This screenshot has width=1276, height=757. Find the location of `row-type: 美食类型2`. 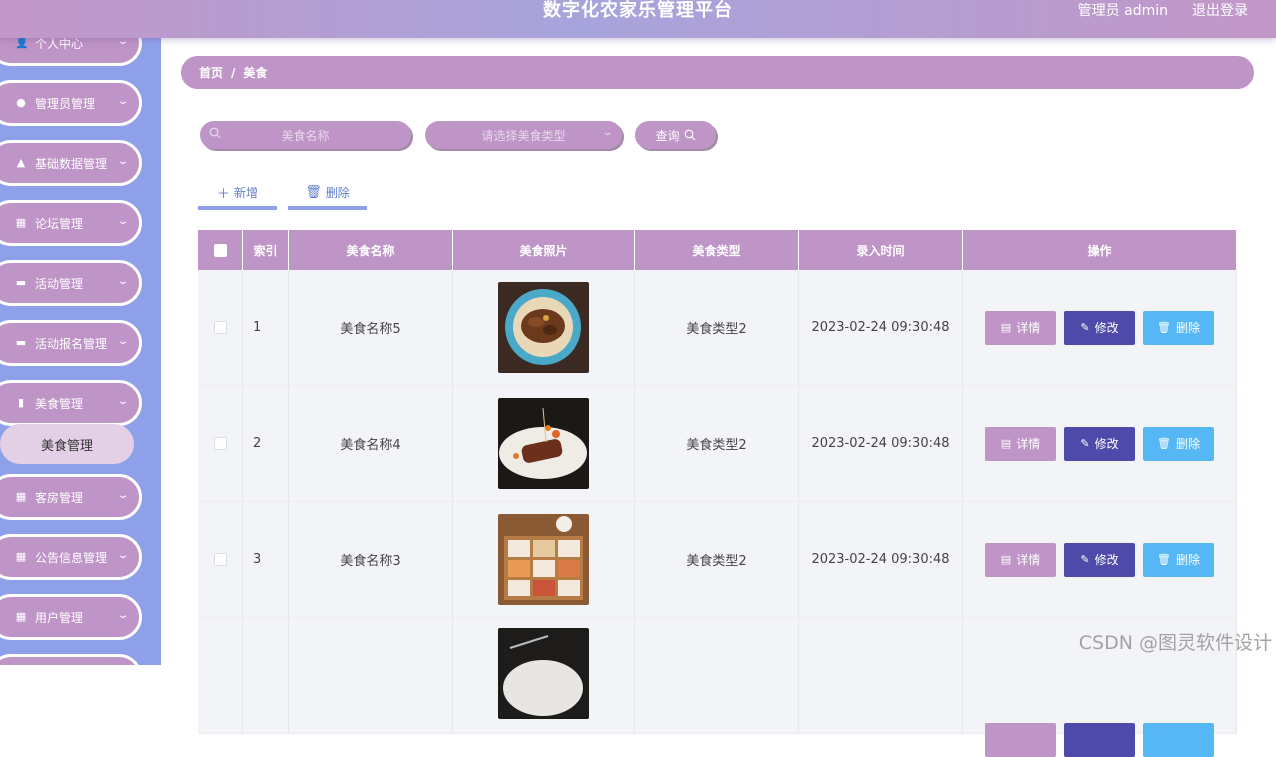

row-type: 美食类型2 is located at coordinates (717, 327).